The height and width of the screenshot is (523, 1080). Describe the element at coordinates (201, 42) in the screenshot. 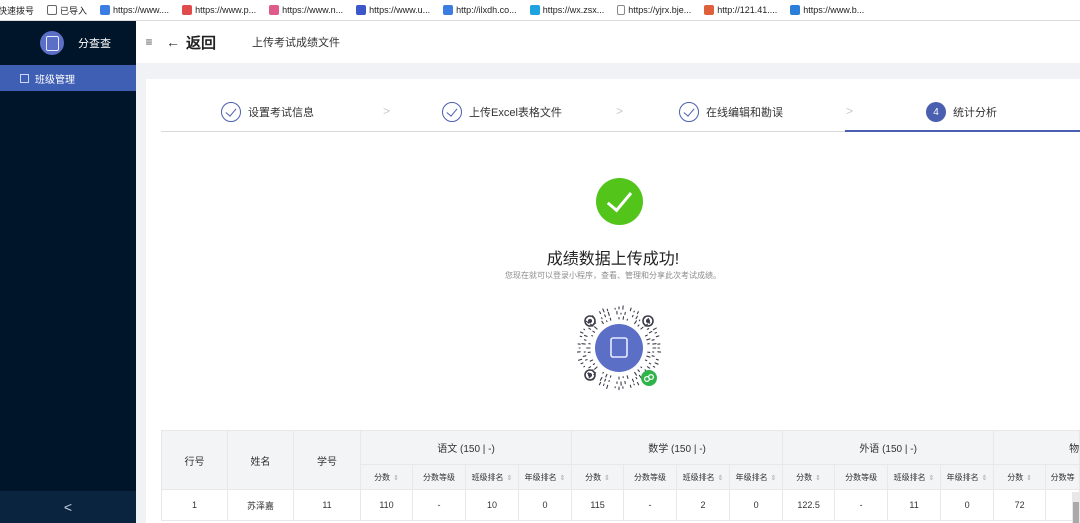

I see `back-button: 返回` at that location.